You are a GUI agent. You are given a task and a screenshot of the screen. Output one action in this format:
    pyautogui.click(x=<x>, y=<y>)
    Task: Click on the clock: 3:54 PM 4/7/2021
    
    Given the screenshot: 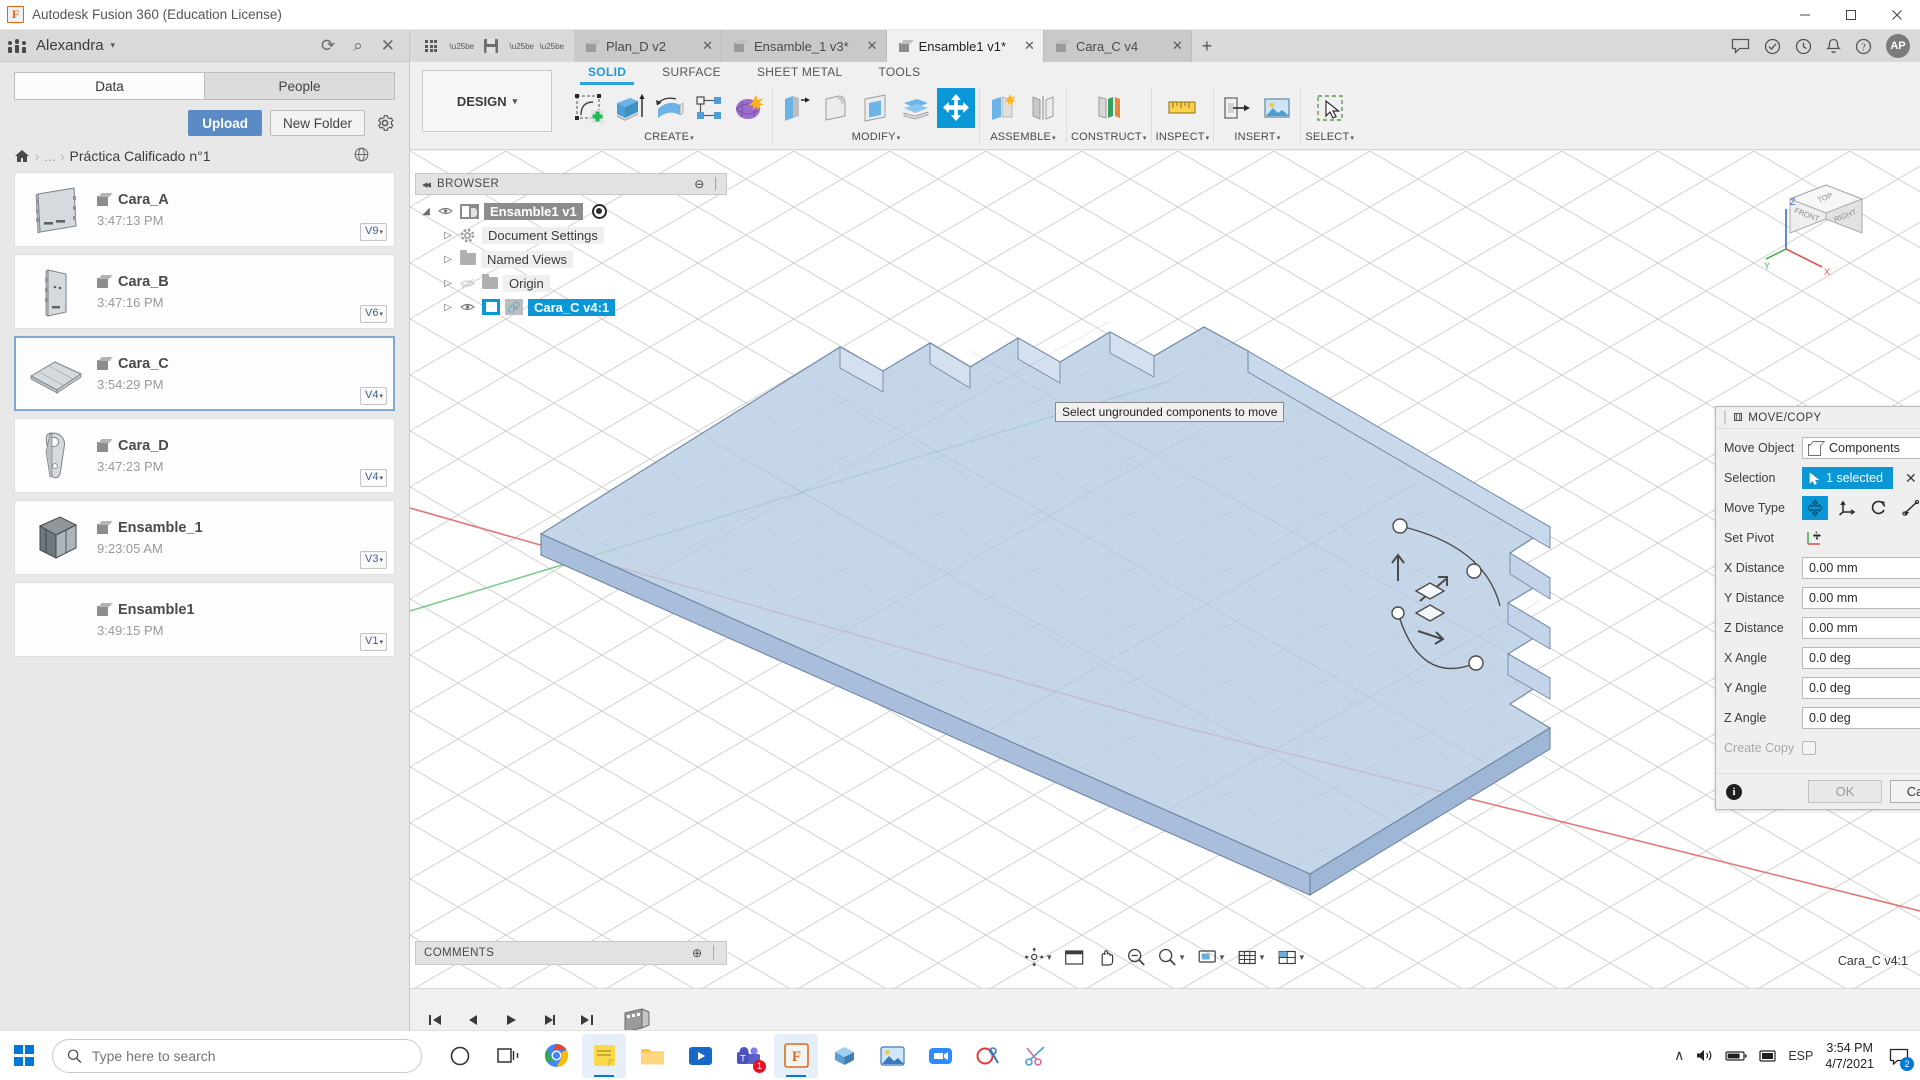 What is the action you would take?
    pyautogui.click(x=1849, y=1056)
    